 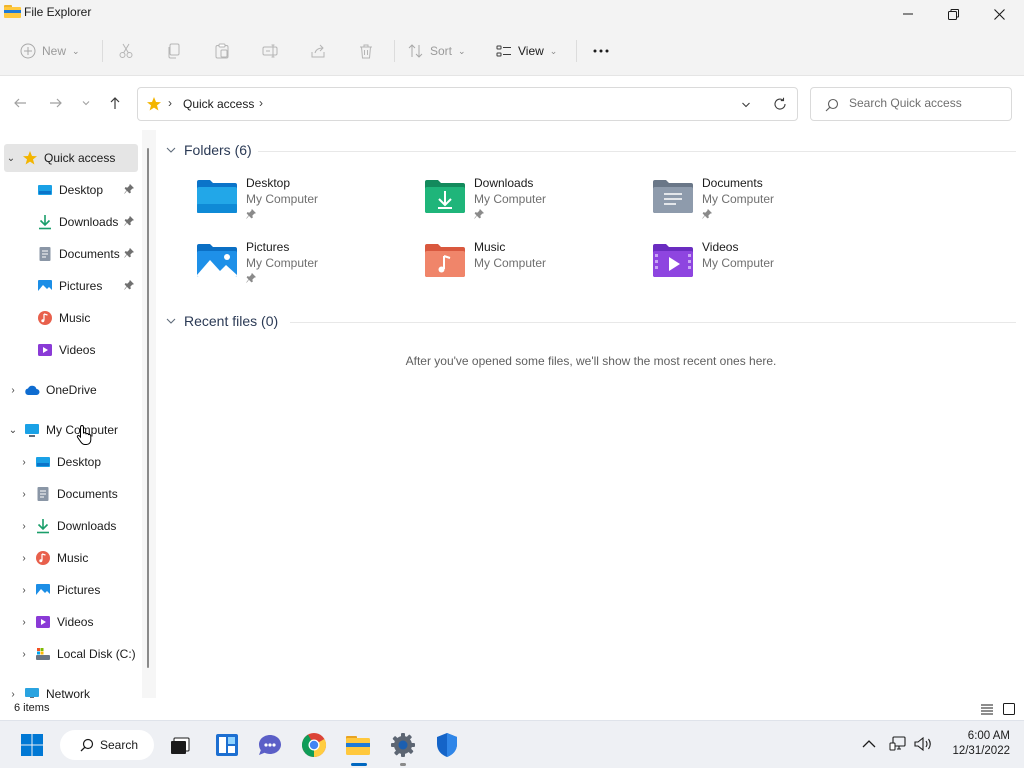 What do you see at coordinates (126, 51) in the screenshot?
I see `cut-button` at bounding box center [126, 51].